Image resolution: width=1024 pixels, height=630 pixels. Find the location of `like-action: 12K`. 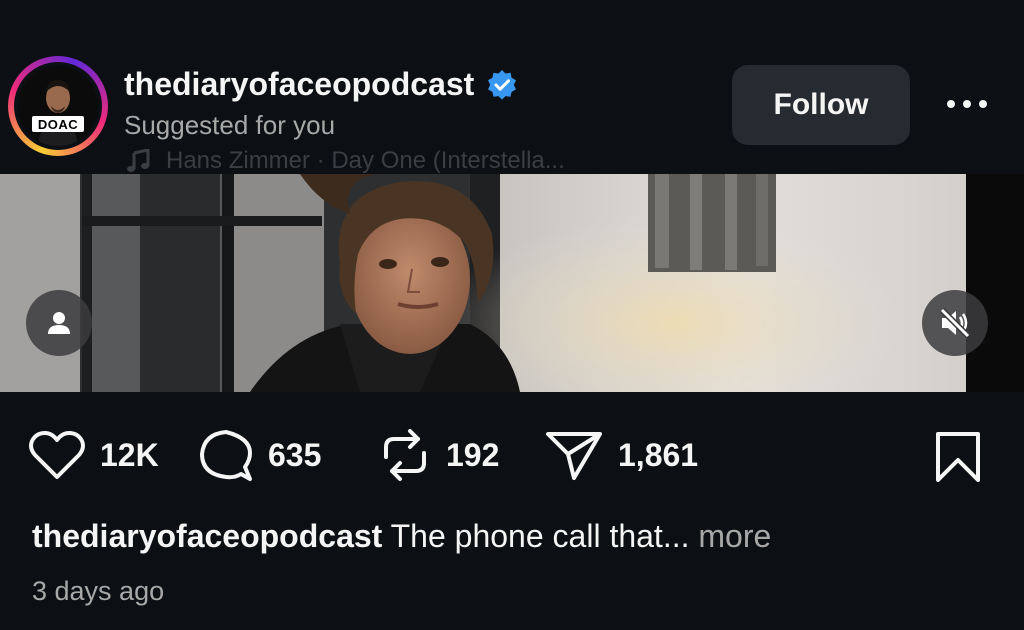

like-action: 12K is located at coordinates (93, 455).